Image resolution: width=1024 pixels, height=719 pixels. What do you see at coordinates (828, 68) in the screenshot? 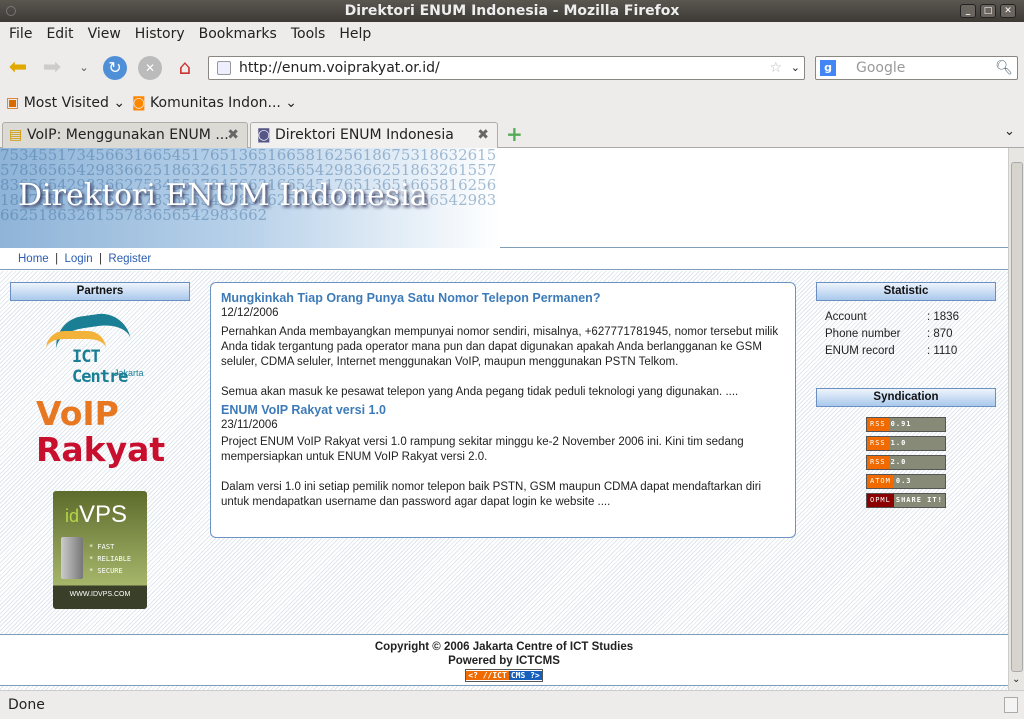
I see `google-engine-icon: g` at bounding box center [828, 68].